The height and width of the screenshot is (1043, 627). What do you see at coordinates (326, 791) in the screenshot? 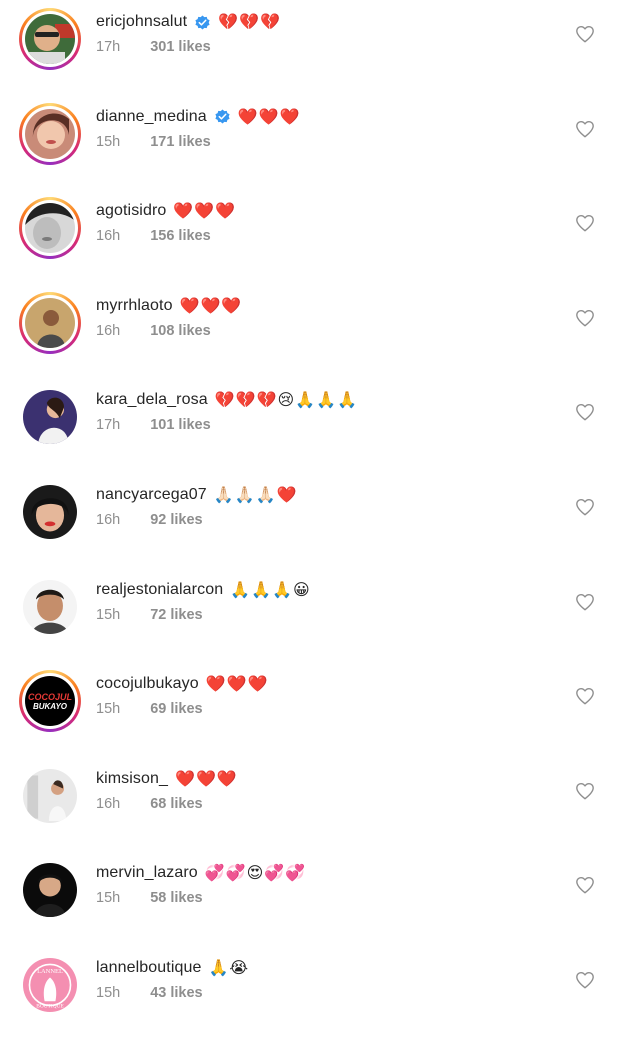
I see `comment-content: kimsison_ ❤️❤️❤️ 16h 68 likes` at bounding box center [326, 791].